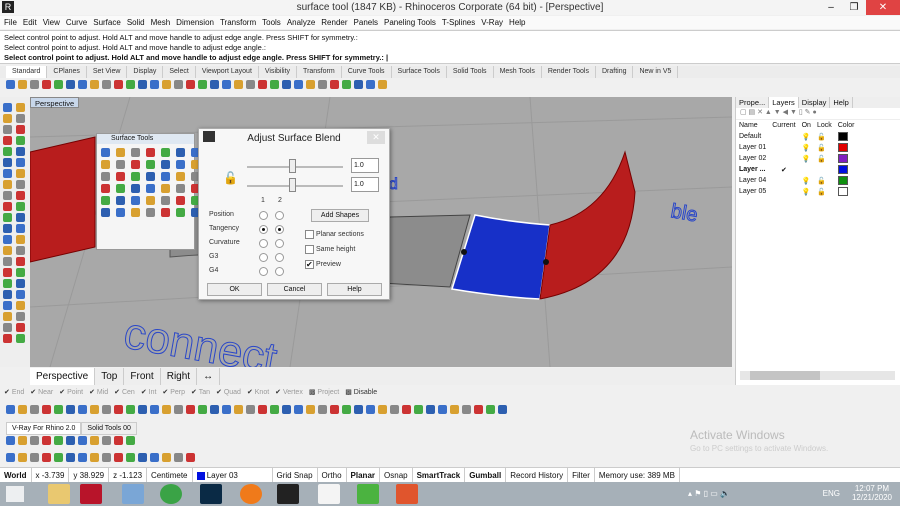 The height and width of the screenshot is (506, 900). Describe the element at coordinates (518, 72) in the screenshot. I see `toolbar-tab-mesh-tools: Mesh Tools` at that location.